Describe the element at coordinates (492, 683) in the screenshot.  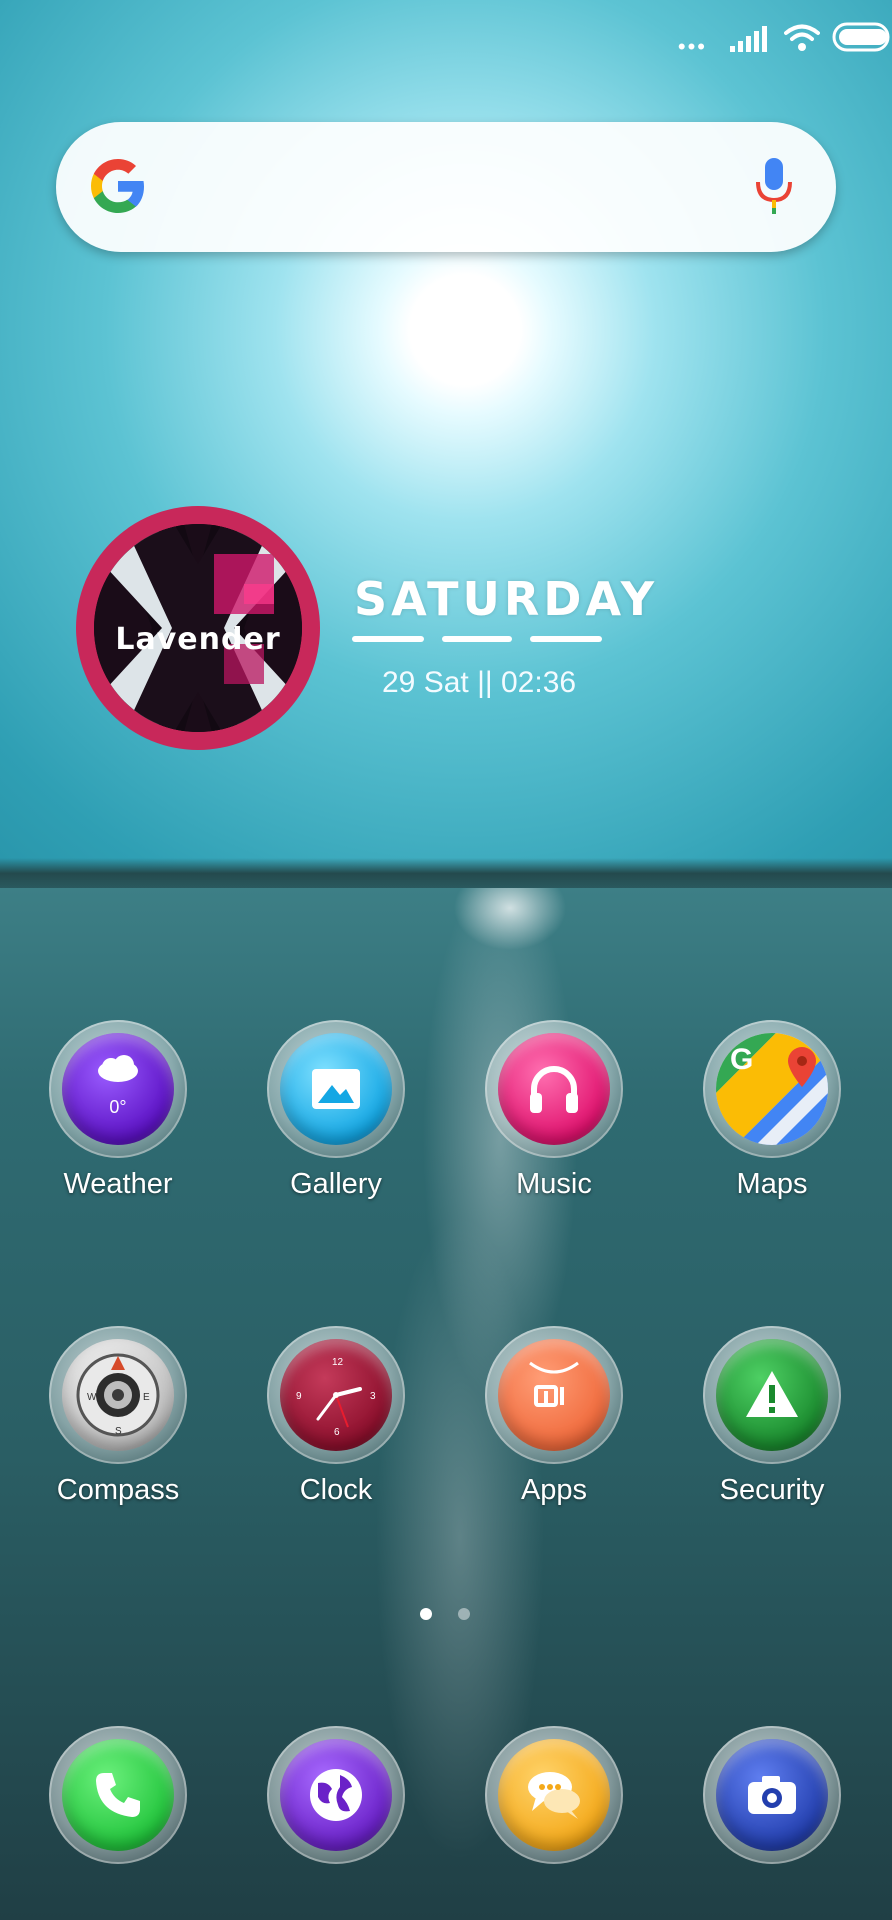
I see `date-time-text: 29 Sat || 02:36` at that location.